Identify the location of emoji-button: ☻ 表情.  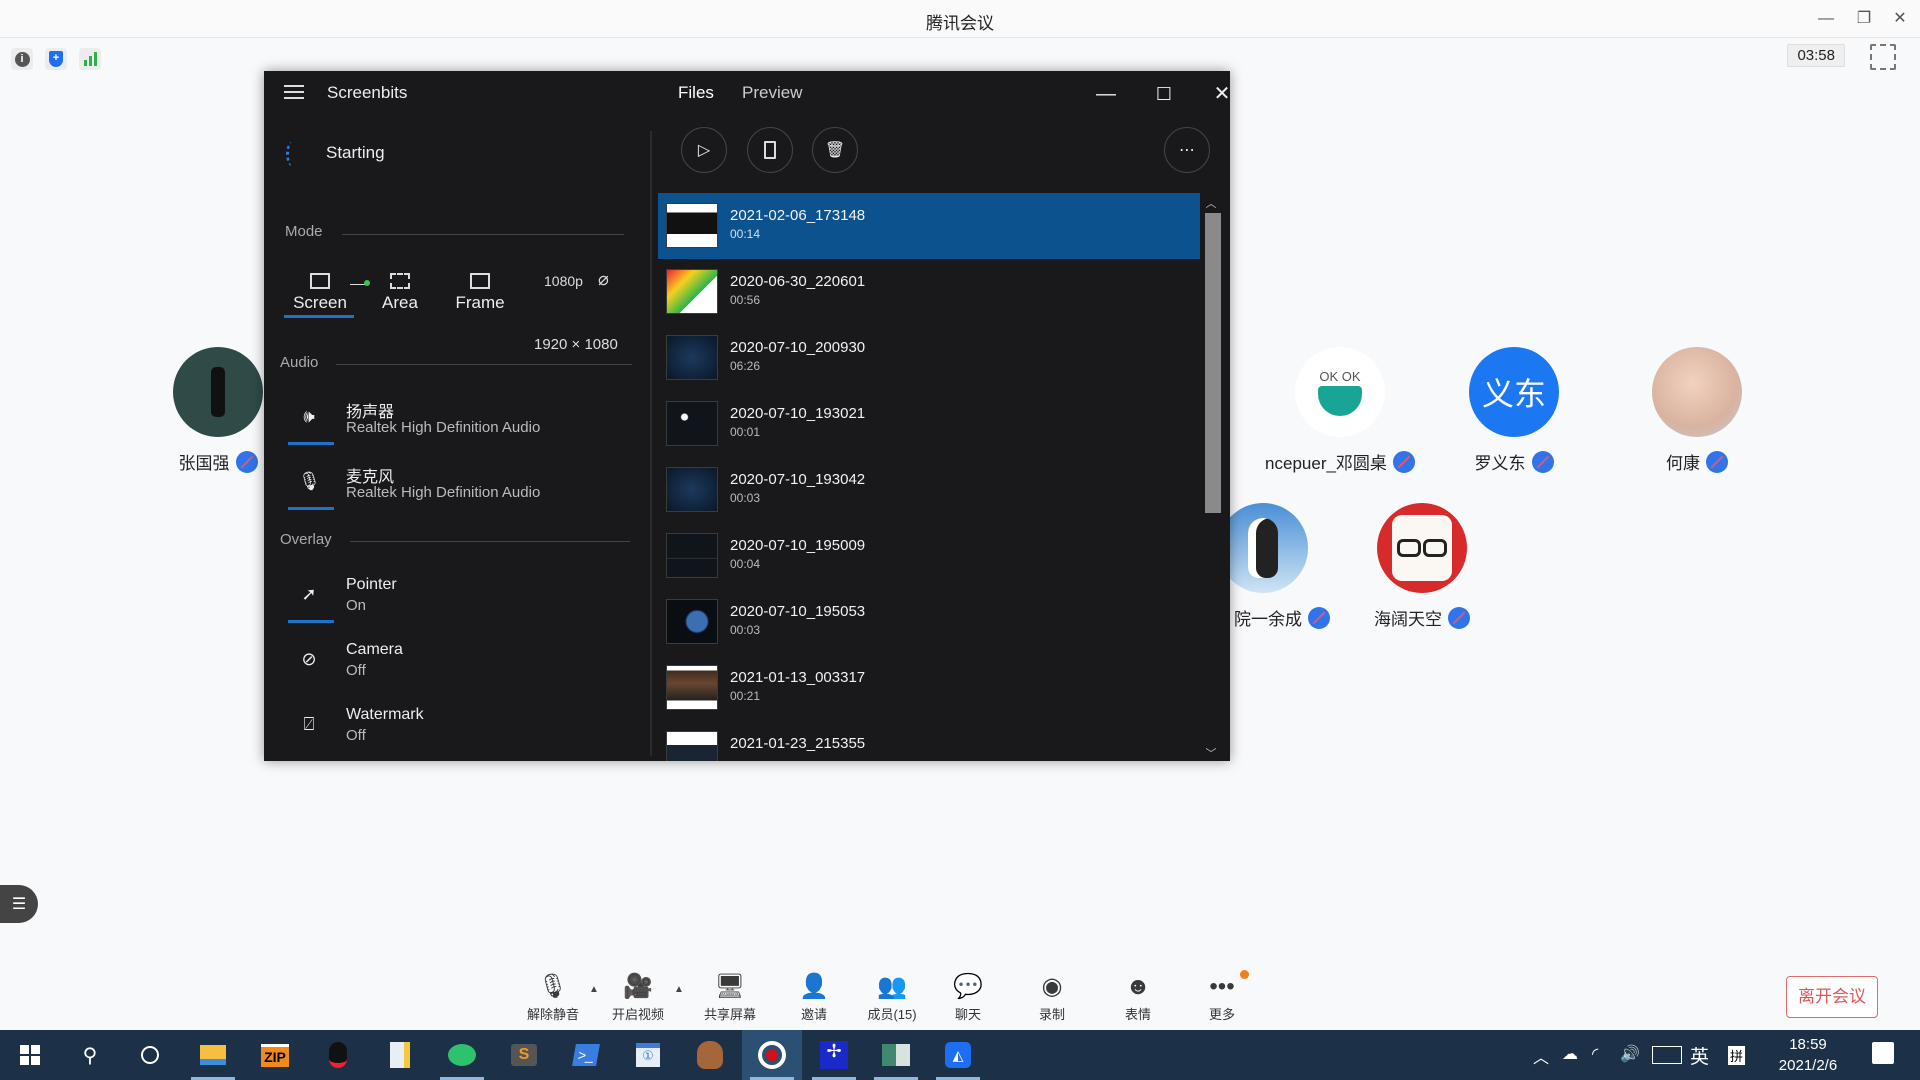
(1138, 997).